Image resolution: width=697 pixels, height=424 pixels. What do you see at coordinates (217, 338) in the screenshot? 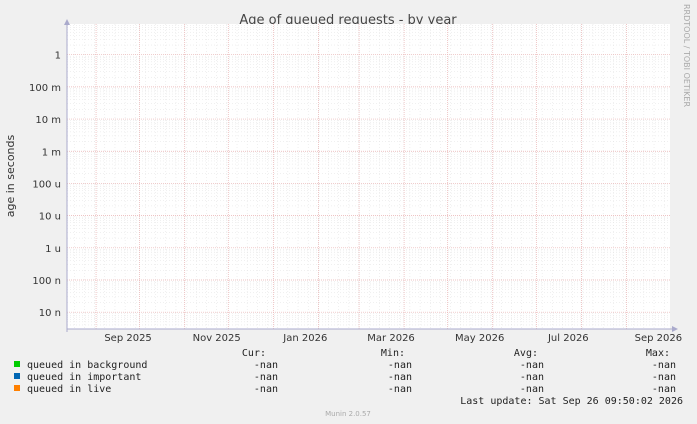
I see `x-tick-label: Nov 2025` at bounding box center [217, 338].